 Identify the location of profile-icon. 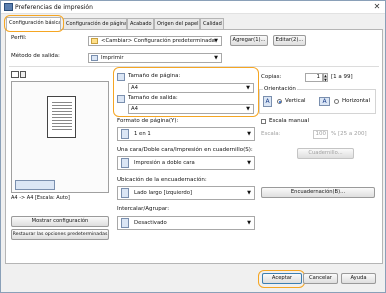
(94, 41).